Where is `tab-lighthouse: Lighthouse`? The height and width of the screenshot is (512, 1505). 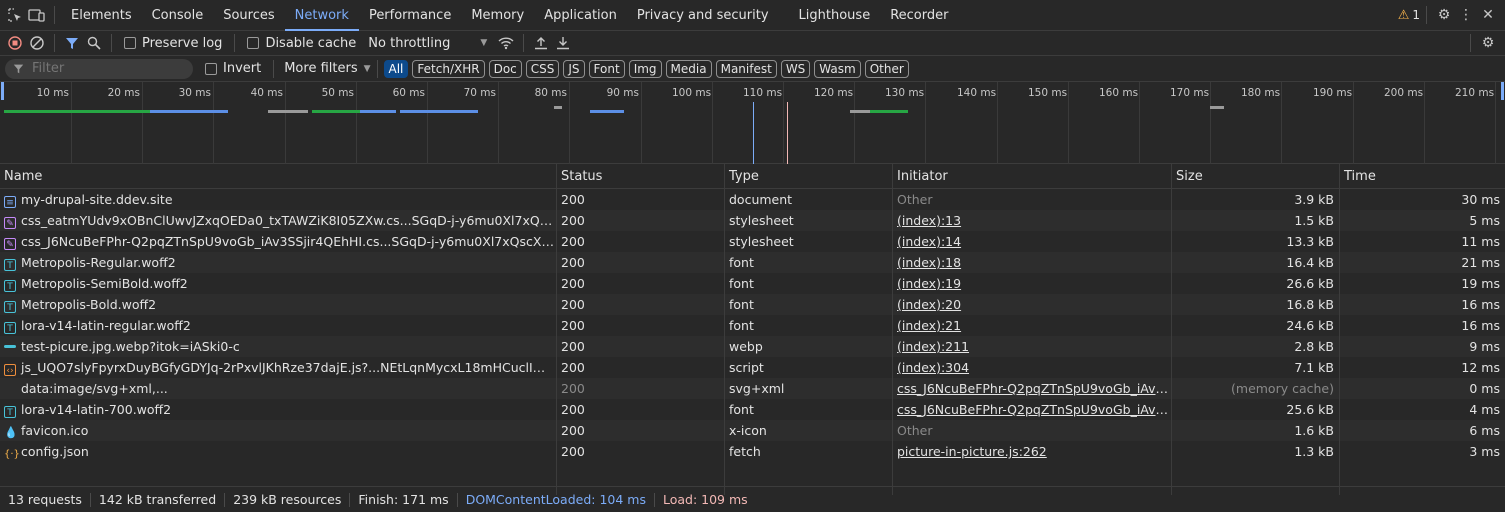
tab-lighthouse: Lighthouse is located at coordinates (835, 15).